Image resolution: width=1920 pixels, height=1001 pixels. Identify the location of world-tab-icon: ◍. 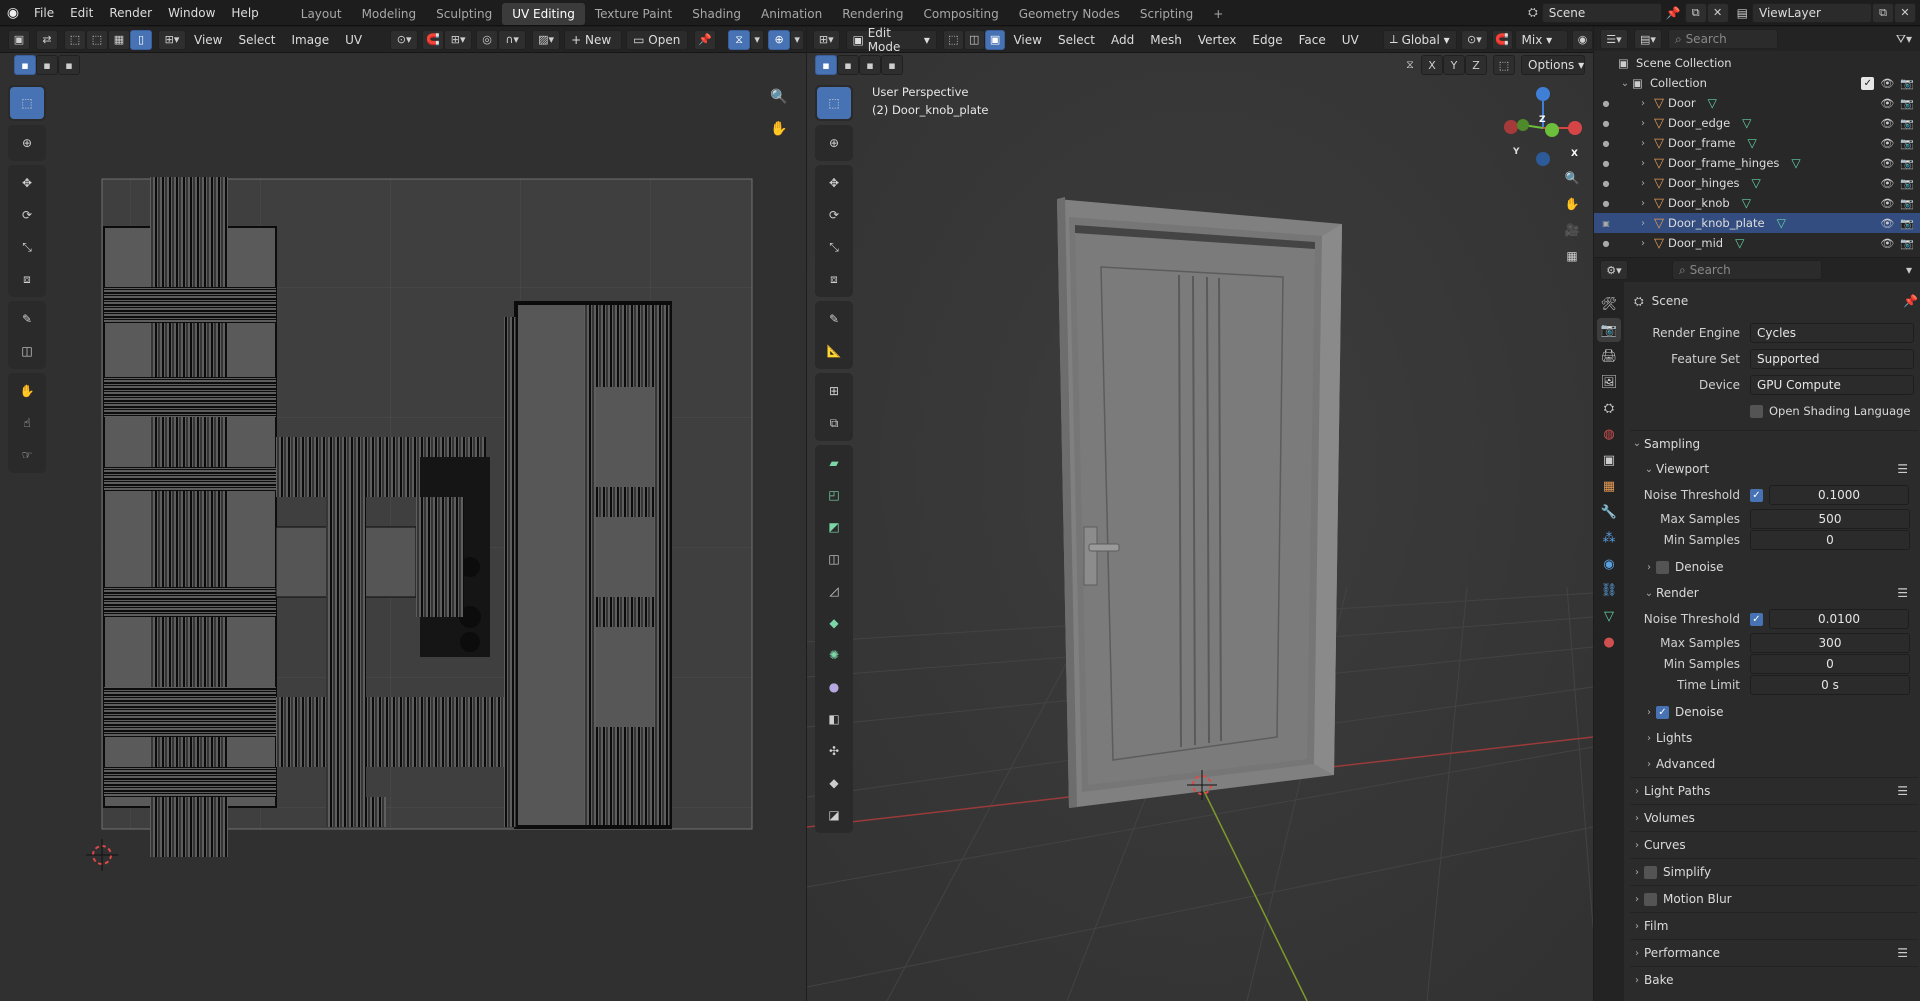
(1609, 434).